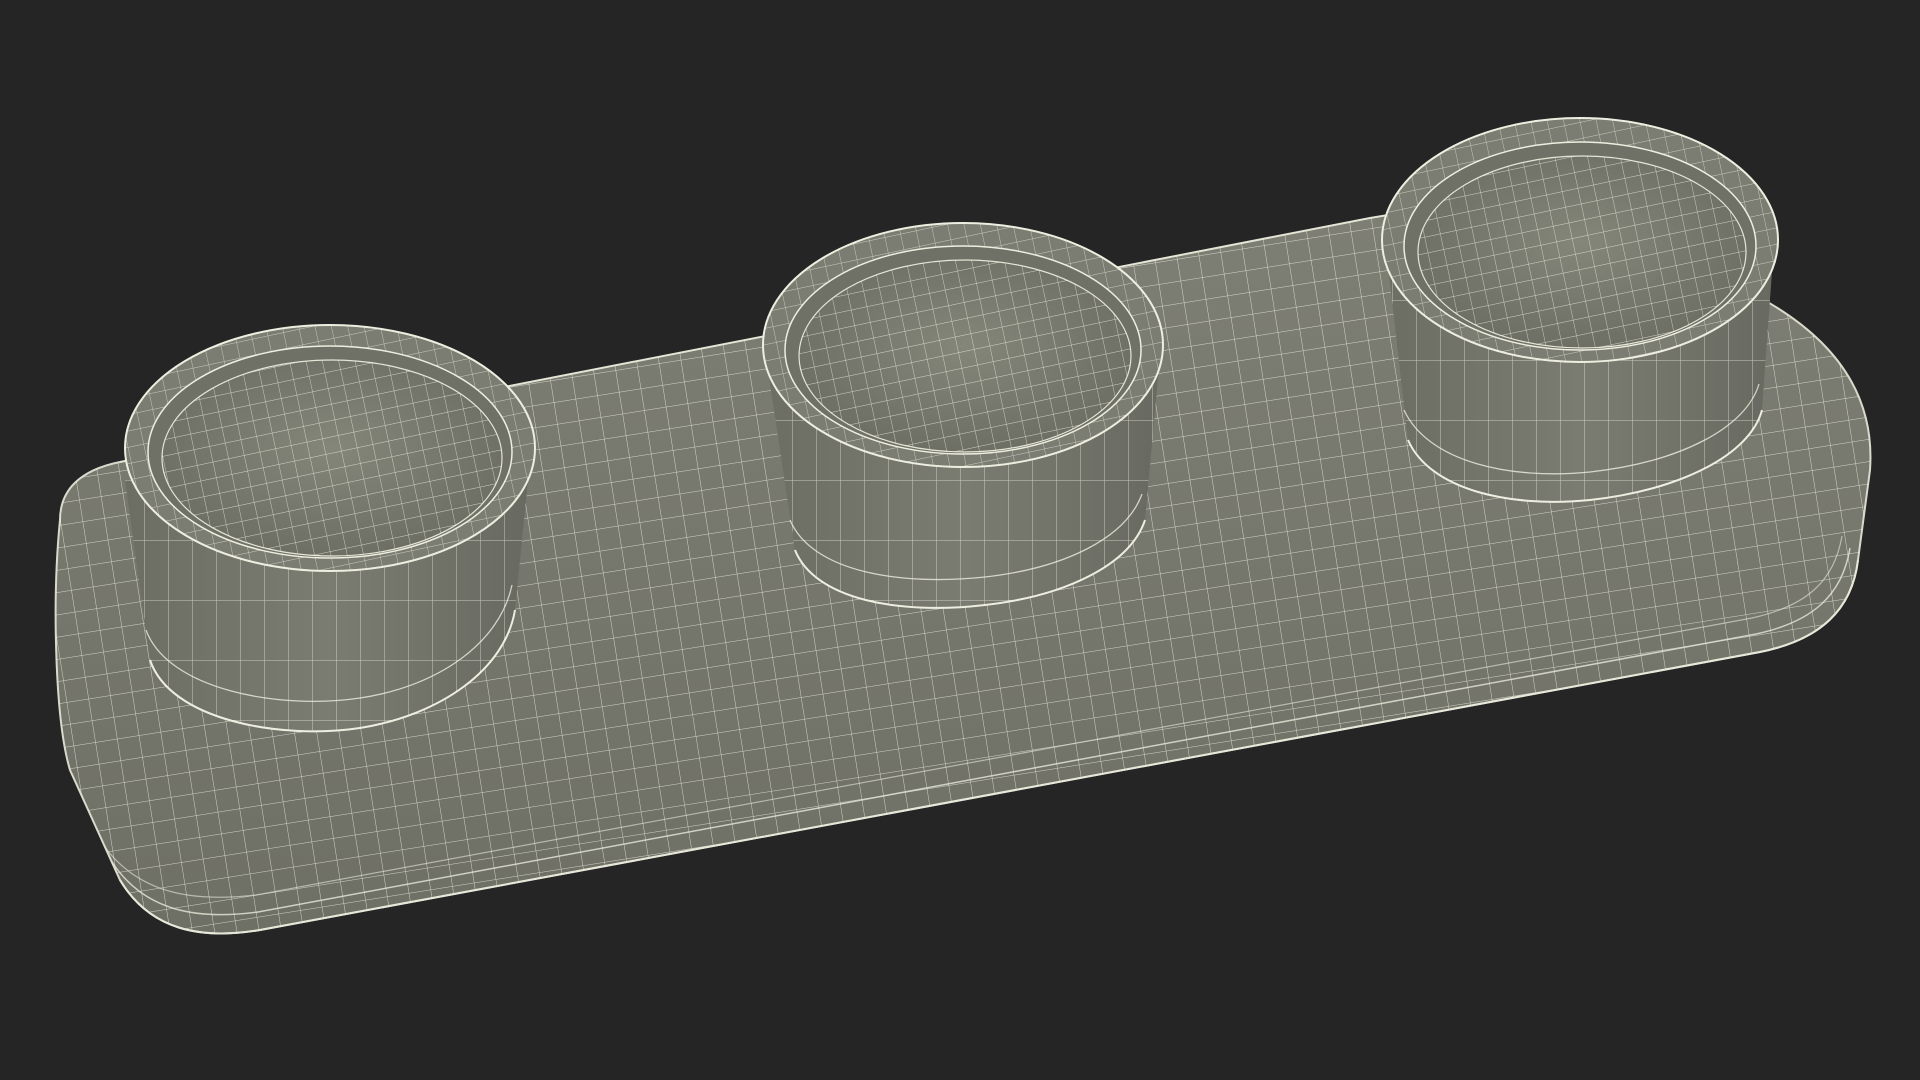 Image resolution: width=1920 pixels, height=1080 pixels. What do you see at coordinates (1580, 310) in the screenshot?
I see `cup-right` at bounding box center [1580, 310].